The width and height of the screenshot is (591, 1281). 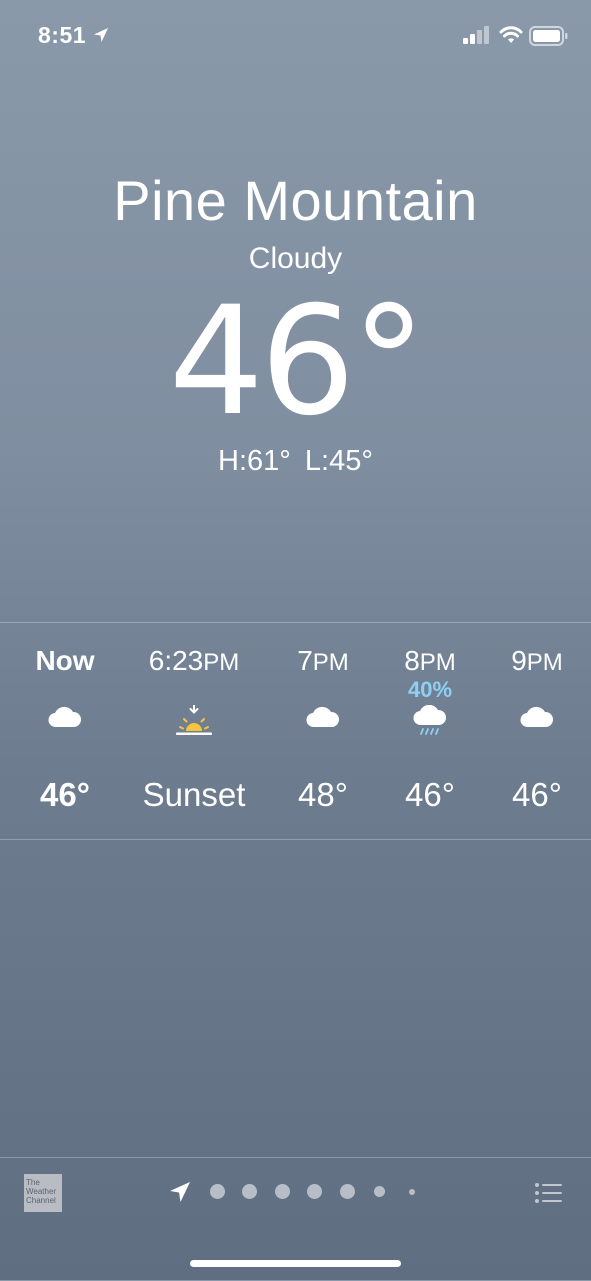 I want to click on hour-time: 9PM, so click(x=537, y=660).